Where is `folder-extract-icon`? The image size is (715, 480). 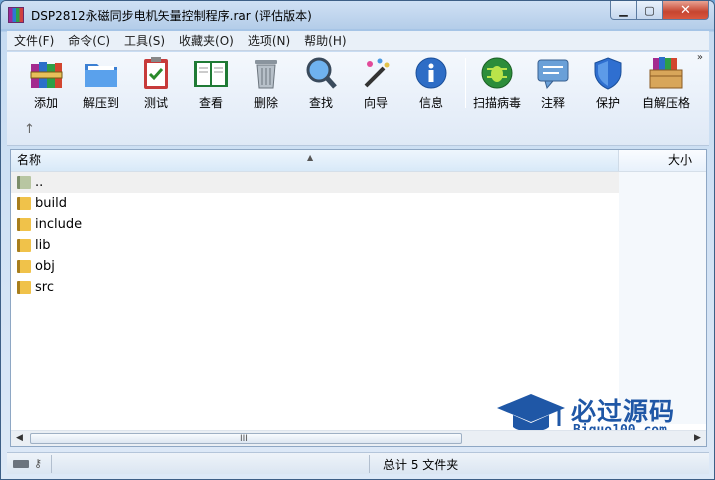 folder-extract-icon is located at coordinates (101, 73).